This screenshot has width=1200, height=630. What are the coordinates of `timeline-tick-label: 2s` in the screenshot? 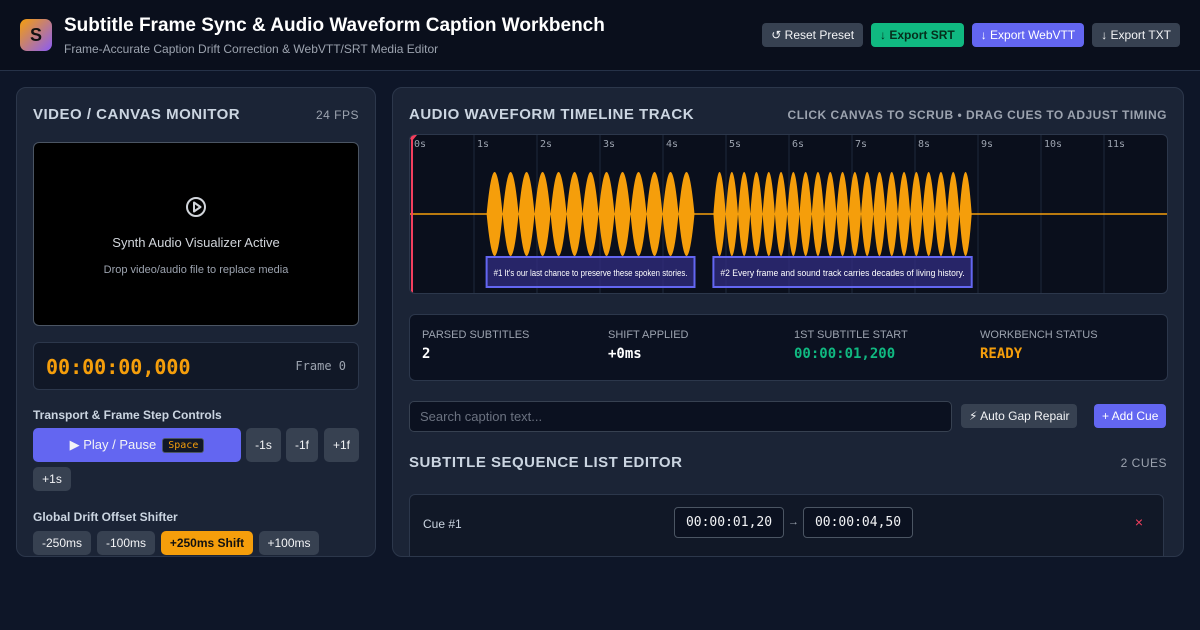 It's located at (546, 144).